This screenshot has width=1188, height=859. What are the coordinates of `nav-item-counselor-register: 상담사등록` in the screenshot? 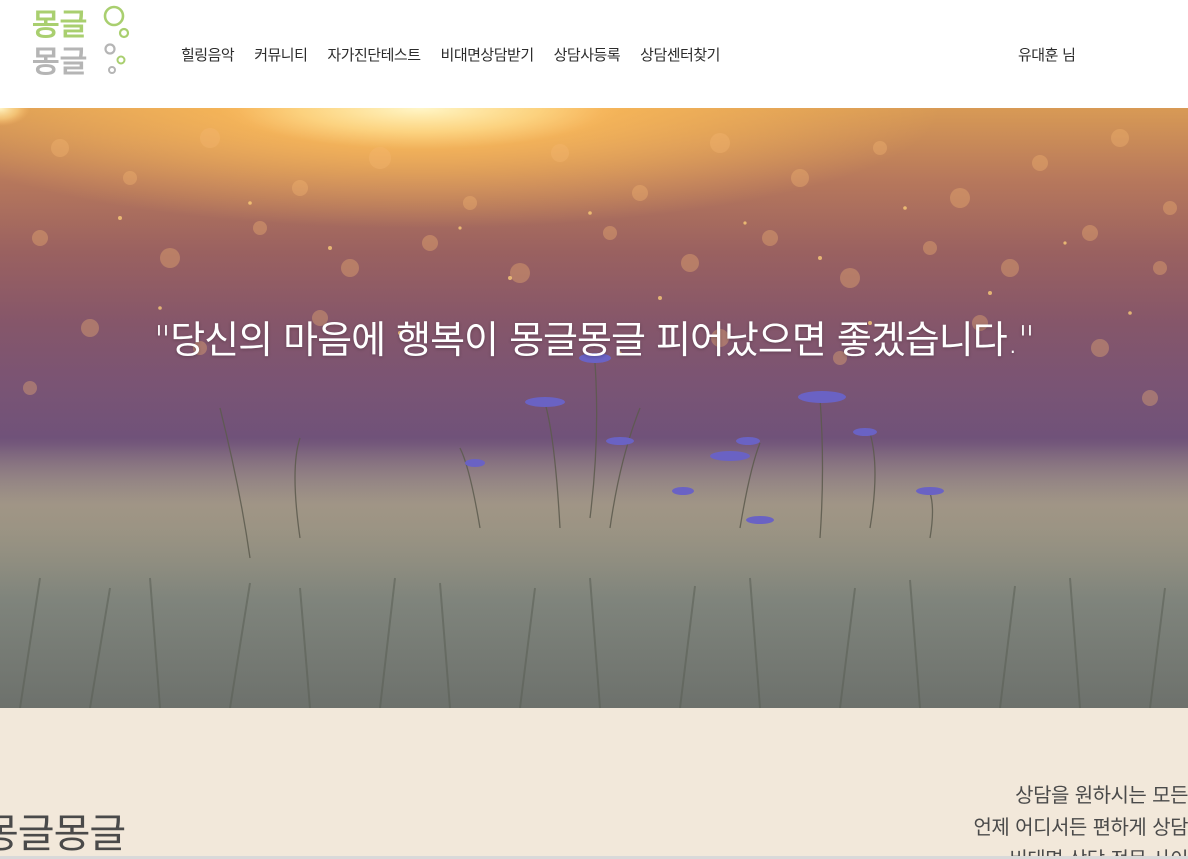 It's located at (587, 55).